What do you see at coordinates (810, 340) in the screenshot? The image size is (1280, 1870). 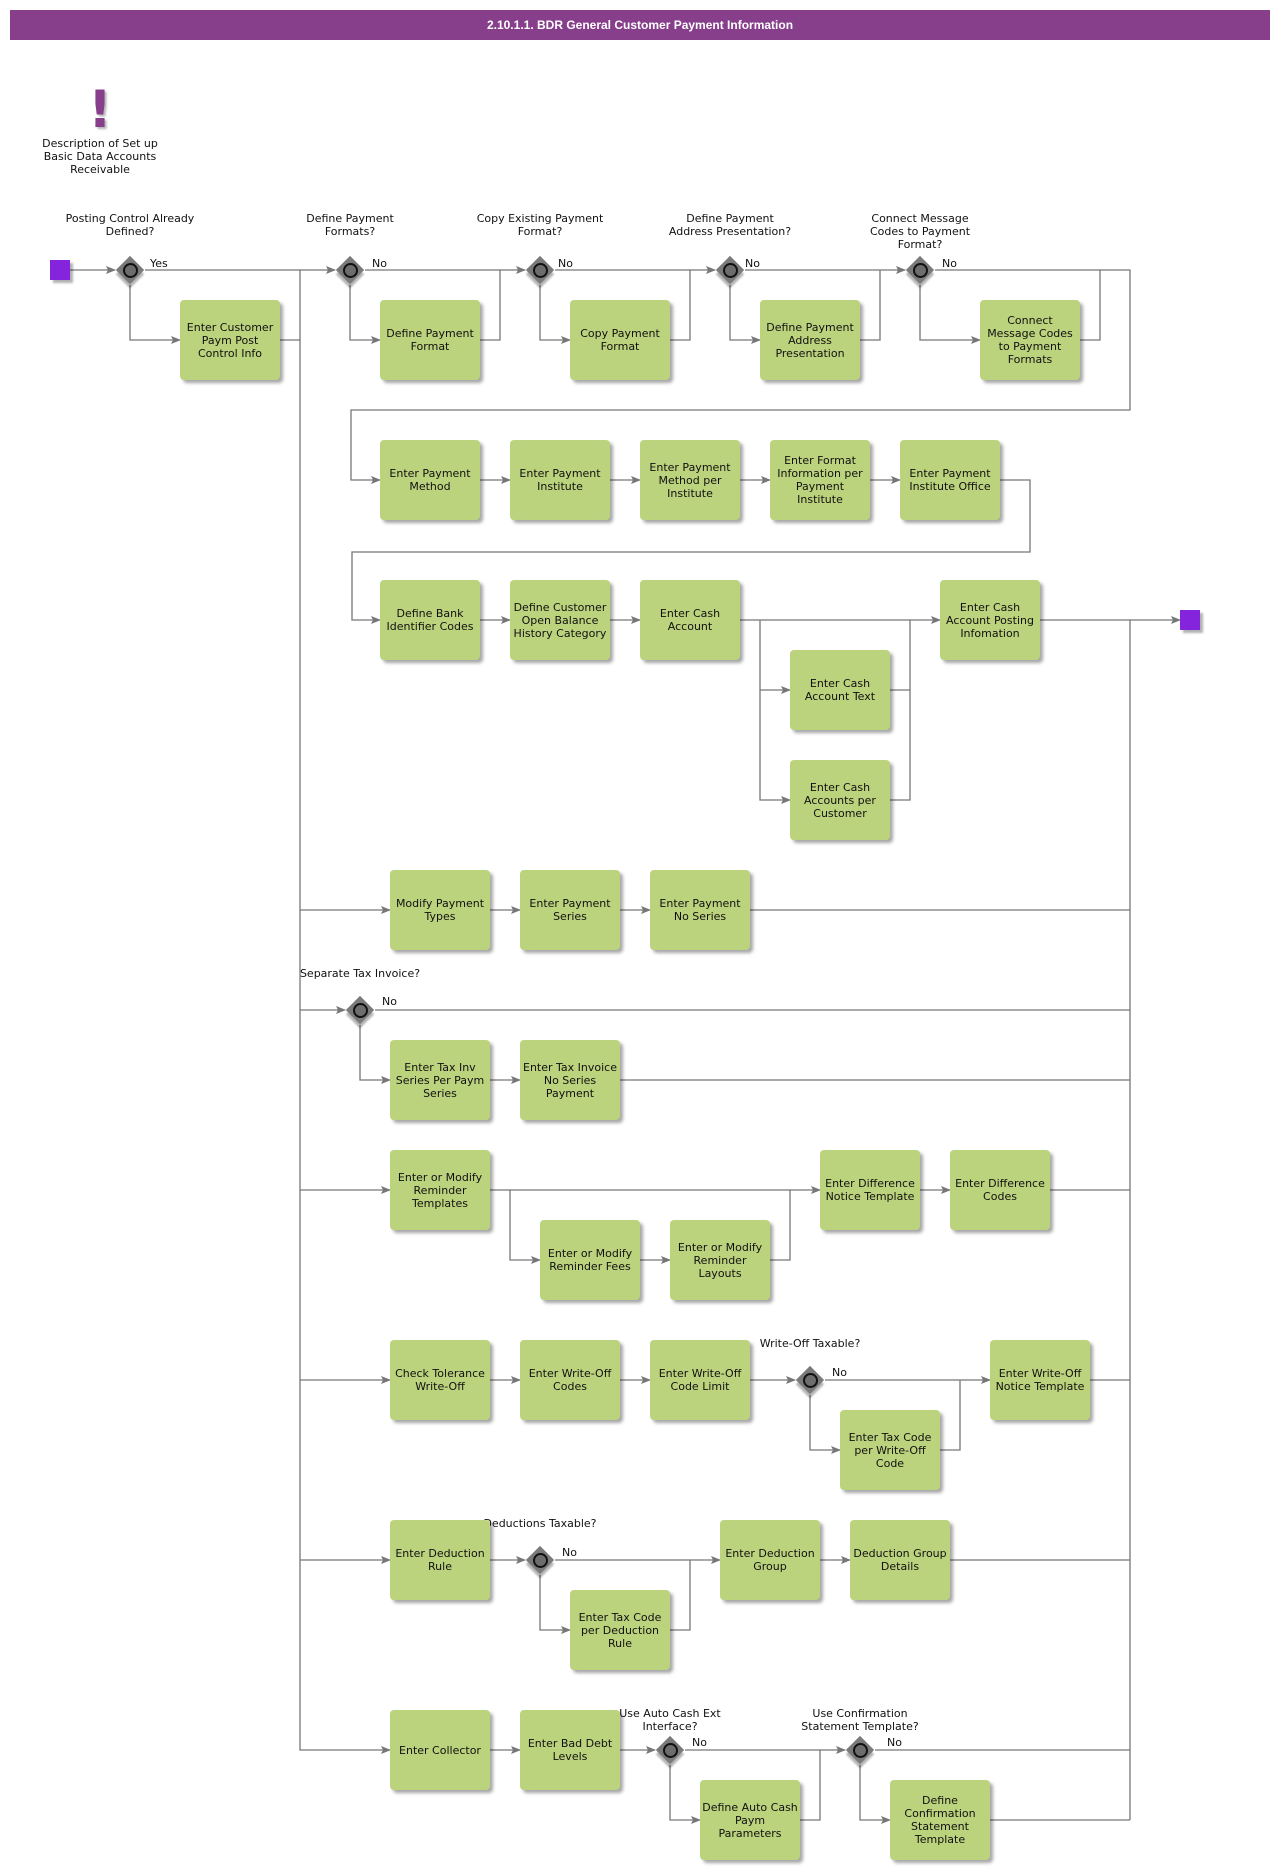 I see `task-define-payment-address-presentation: Define Payment Address Presentation` at bounding box center [810, 340].